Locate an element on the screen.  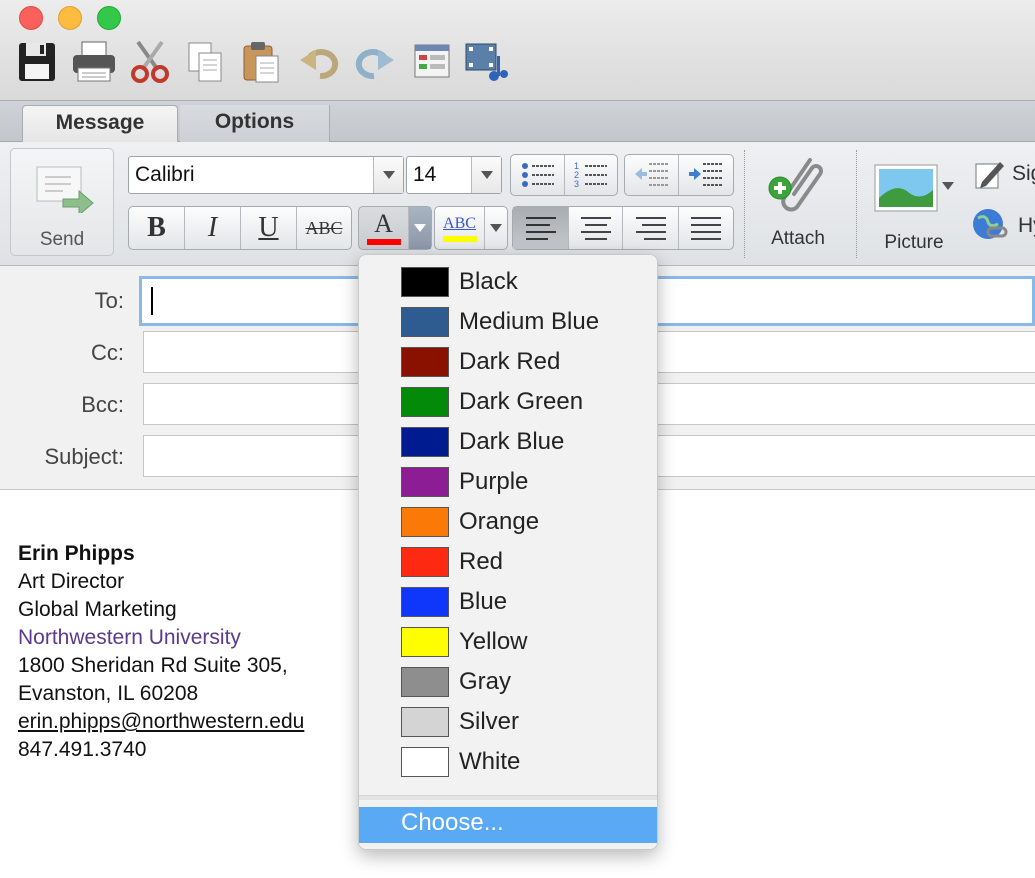
color-menu-item: Blue is located at coordinates (508, 602).